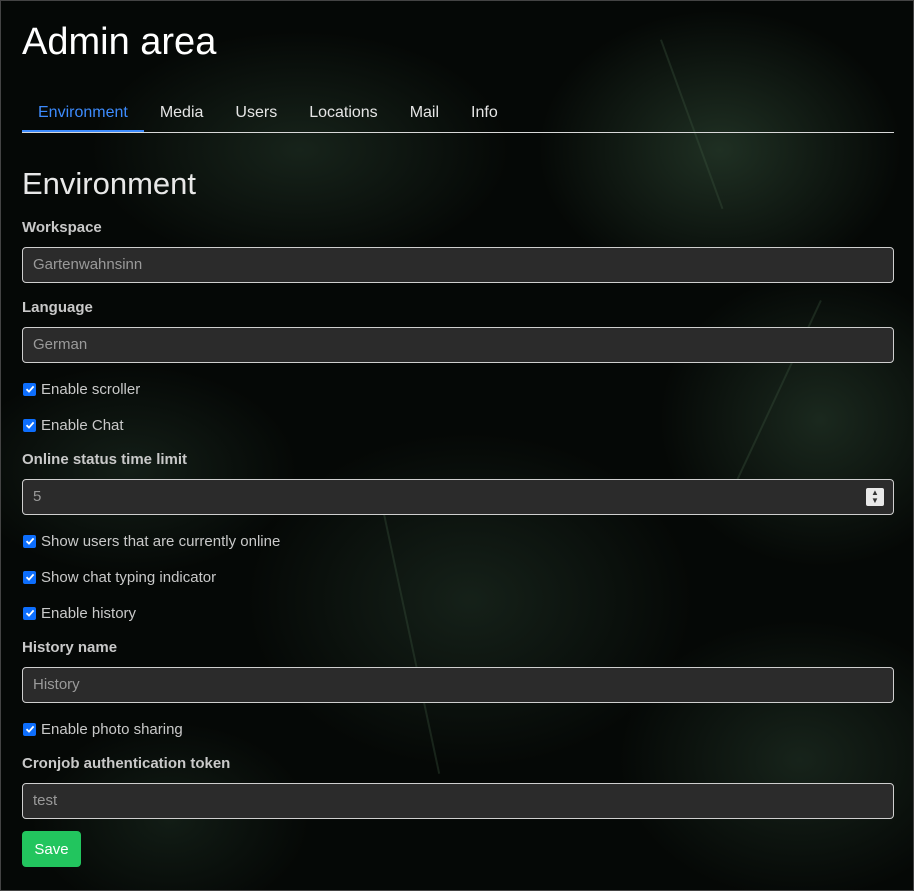 This screenshot has height=891, width=914. I want to click on show-online-users-label: Show users that are currently online, so click(161, 541).